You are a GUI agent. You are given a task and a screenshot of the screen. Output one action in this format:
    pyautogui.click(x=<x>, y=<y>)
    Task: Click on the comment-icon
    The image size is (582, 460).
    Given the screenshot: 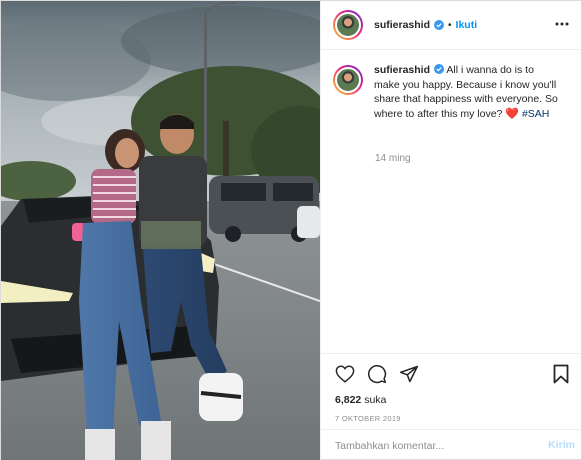 What is the action you would take?
    pyautogui.click(x=377, y=374)
    